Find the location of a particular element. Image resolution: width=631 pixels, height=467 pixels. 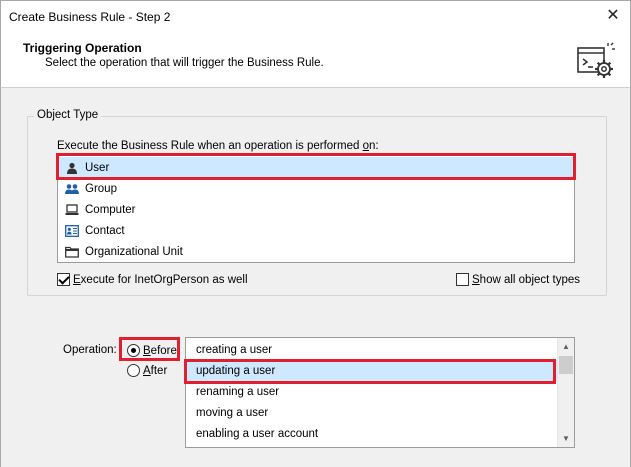

show-all-types-checkbox: Show all object types is located at coordinates (518, 279).